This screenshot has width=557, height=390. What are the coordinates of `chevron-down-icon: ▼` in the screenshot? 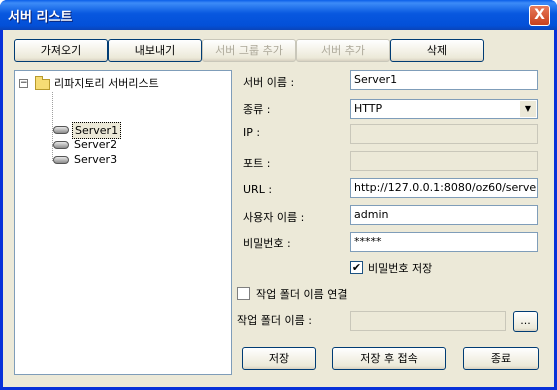 It's located at (528, 109).